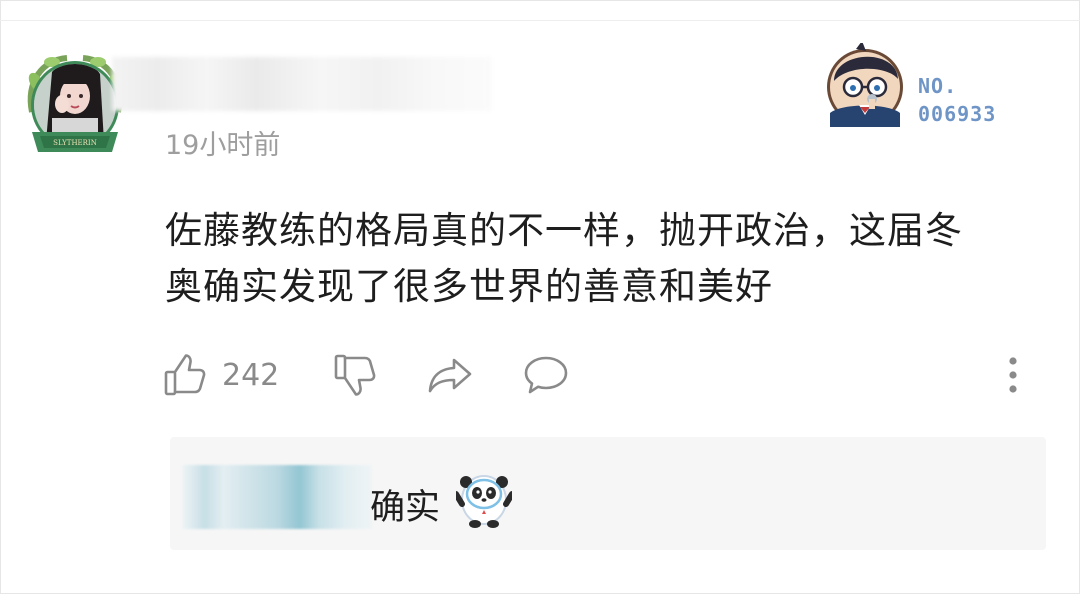  What do you see at coordinates (75, 143) in the screenshot?
I see `avatar-badge-text: SLYTHERIN` at bounding box center [75, 143].